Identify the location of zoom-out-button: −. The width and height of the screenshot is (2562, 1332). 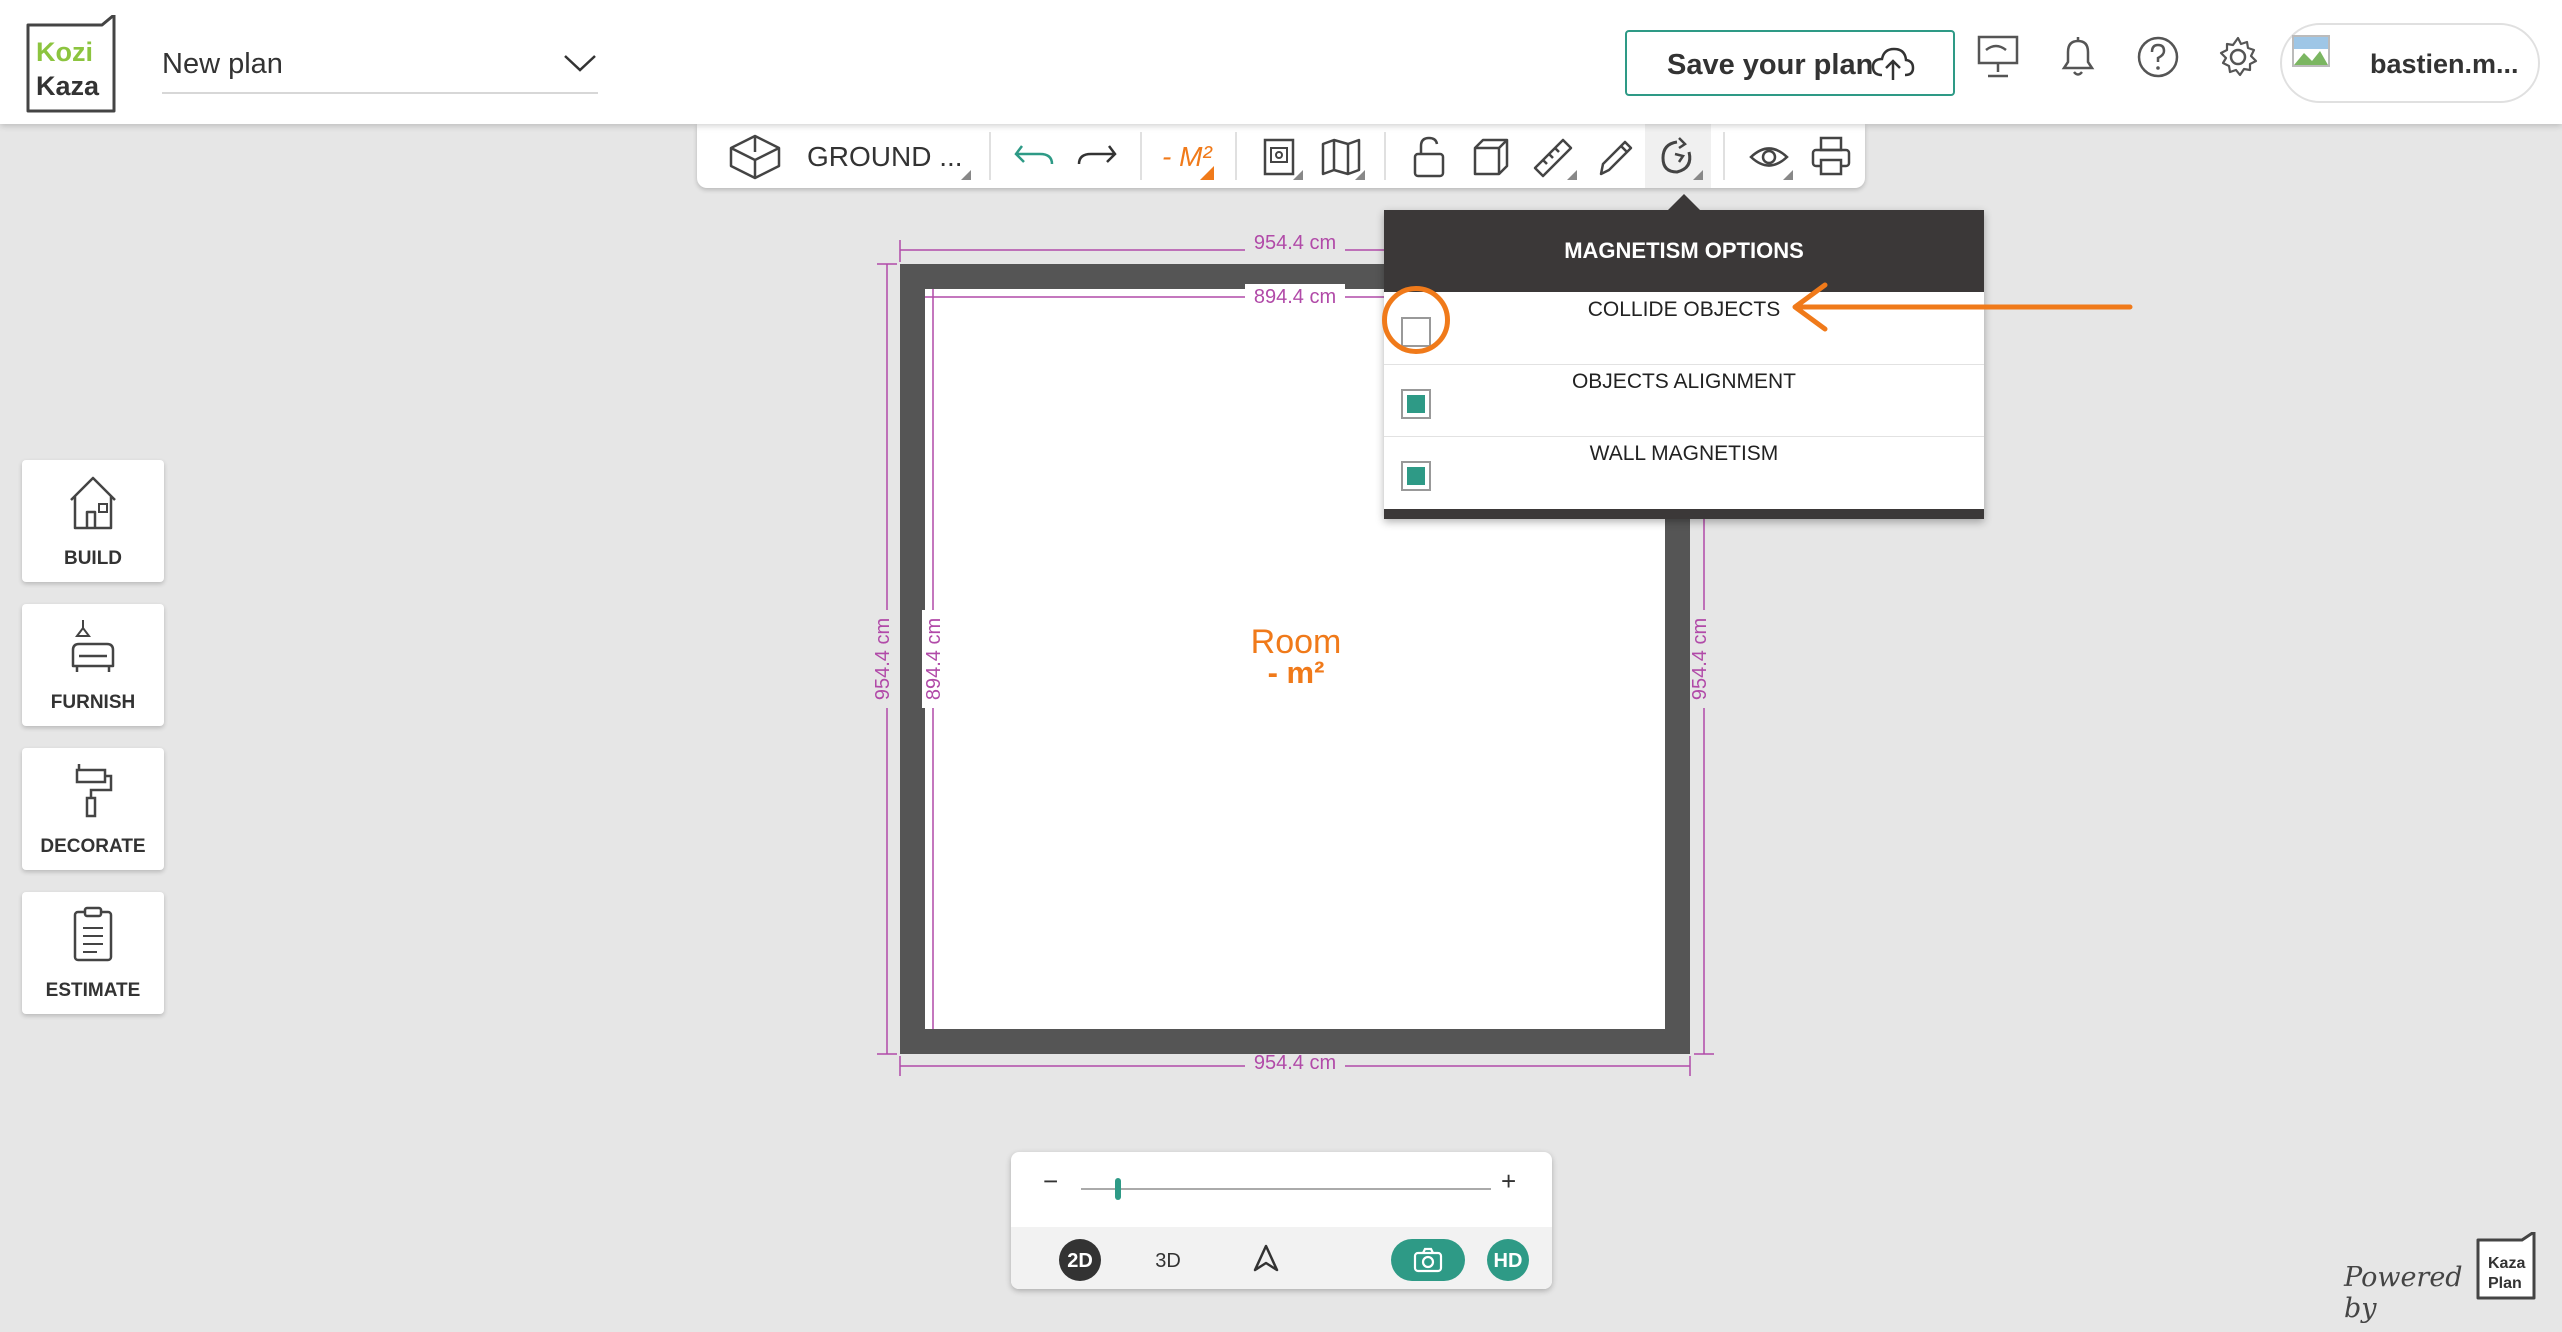
(1050, 1181).